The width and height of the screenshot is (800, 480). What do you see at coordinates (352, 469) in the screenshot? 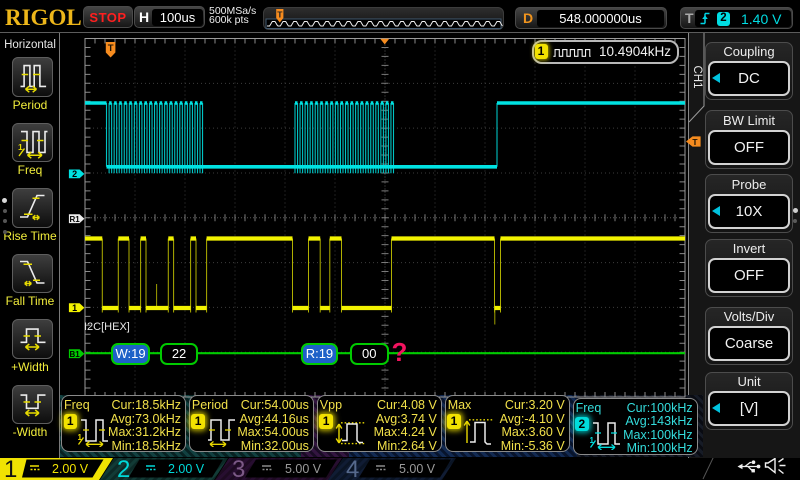
I see `svg-text: 4` at bounding box center [352, 469].